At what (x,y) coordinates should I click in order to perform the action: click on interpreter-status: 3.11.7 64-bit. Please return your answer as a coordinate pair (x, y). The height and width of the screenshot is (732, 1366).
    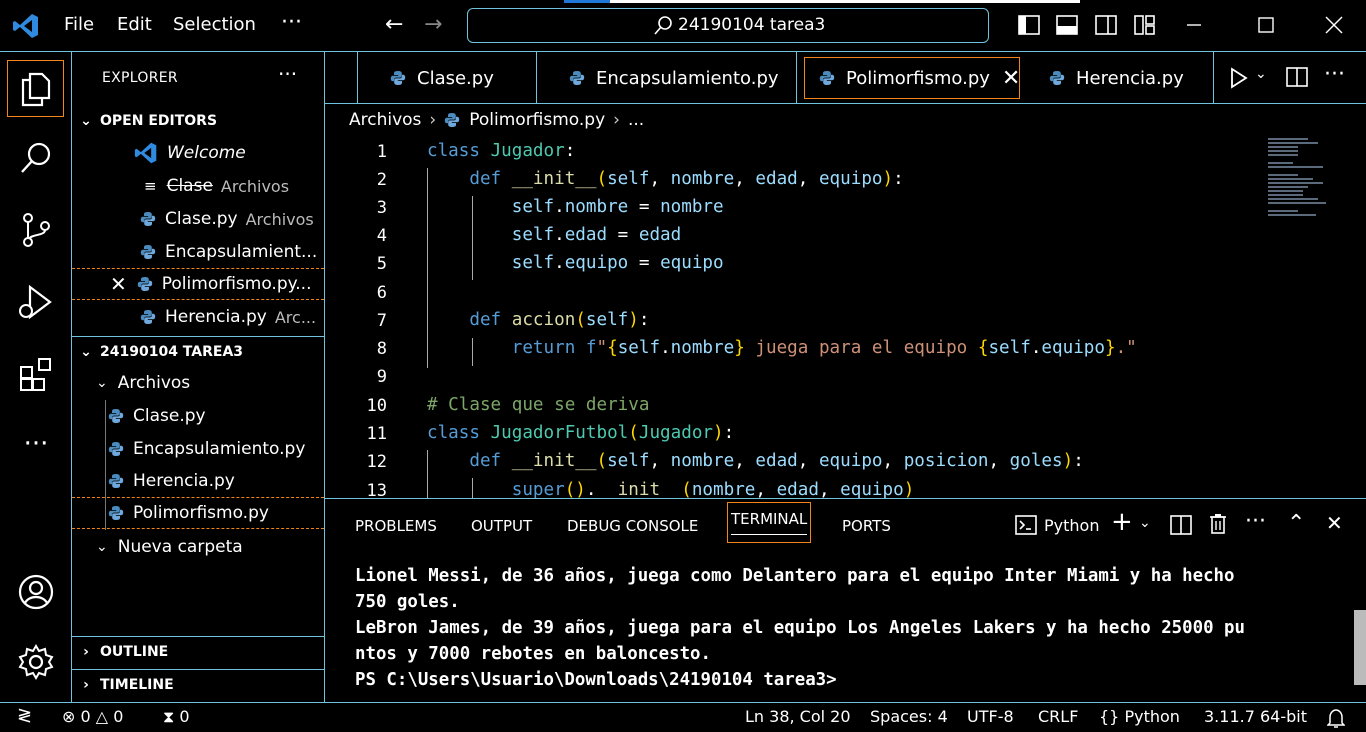
    Looking at the image, I should click on (1255, 716).